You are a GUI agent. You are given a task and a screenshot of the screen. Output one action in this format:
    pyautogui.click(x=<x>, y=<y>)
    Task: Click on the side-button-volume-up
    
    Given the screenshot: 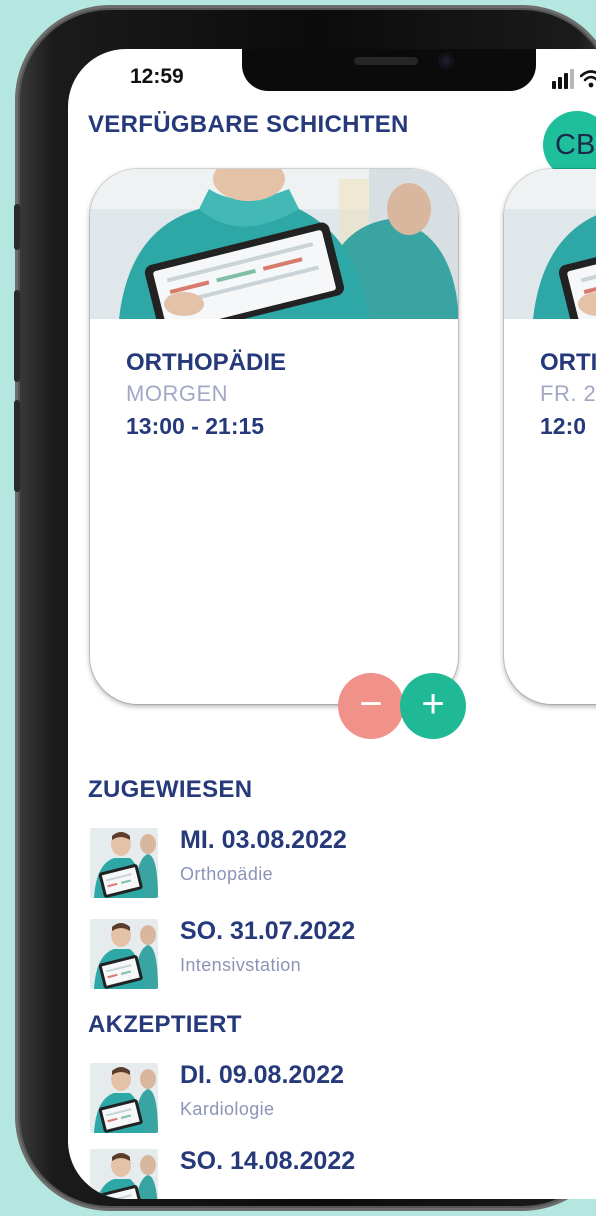 What is the action you would take?
    pyautogui.click(x=17, y=336)
    